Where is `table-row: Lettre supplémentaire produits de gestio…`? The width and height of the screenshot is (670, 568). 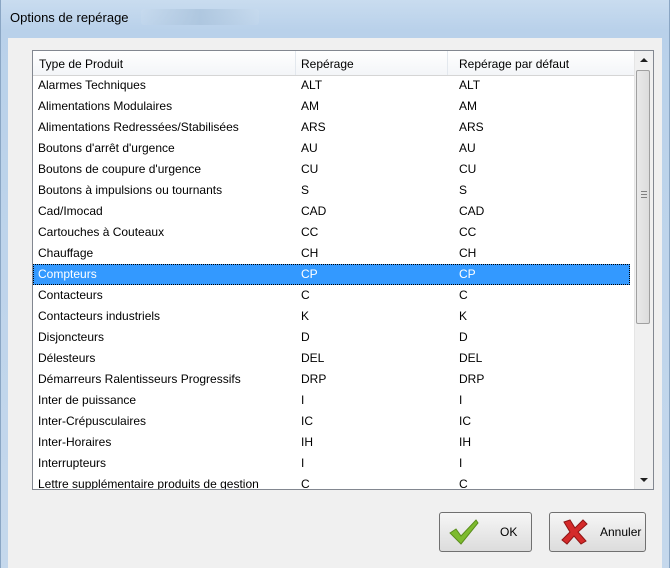 table-row: Lettre supplémentaire produits de gestio… is located at coordinates (331, 482).